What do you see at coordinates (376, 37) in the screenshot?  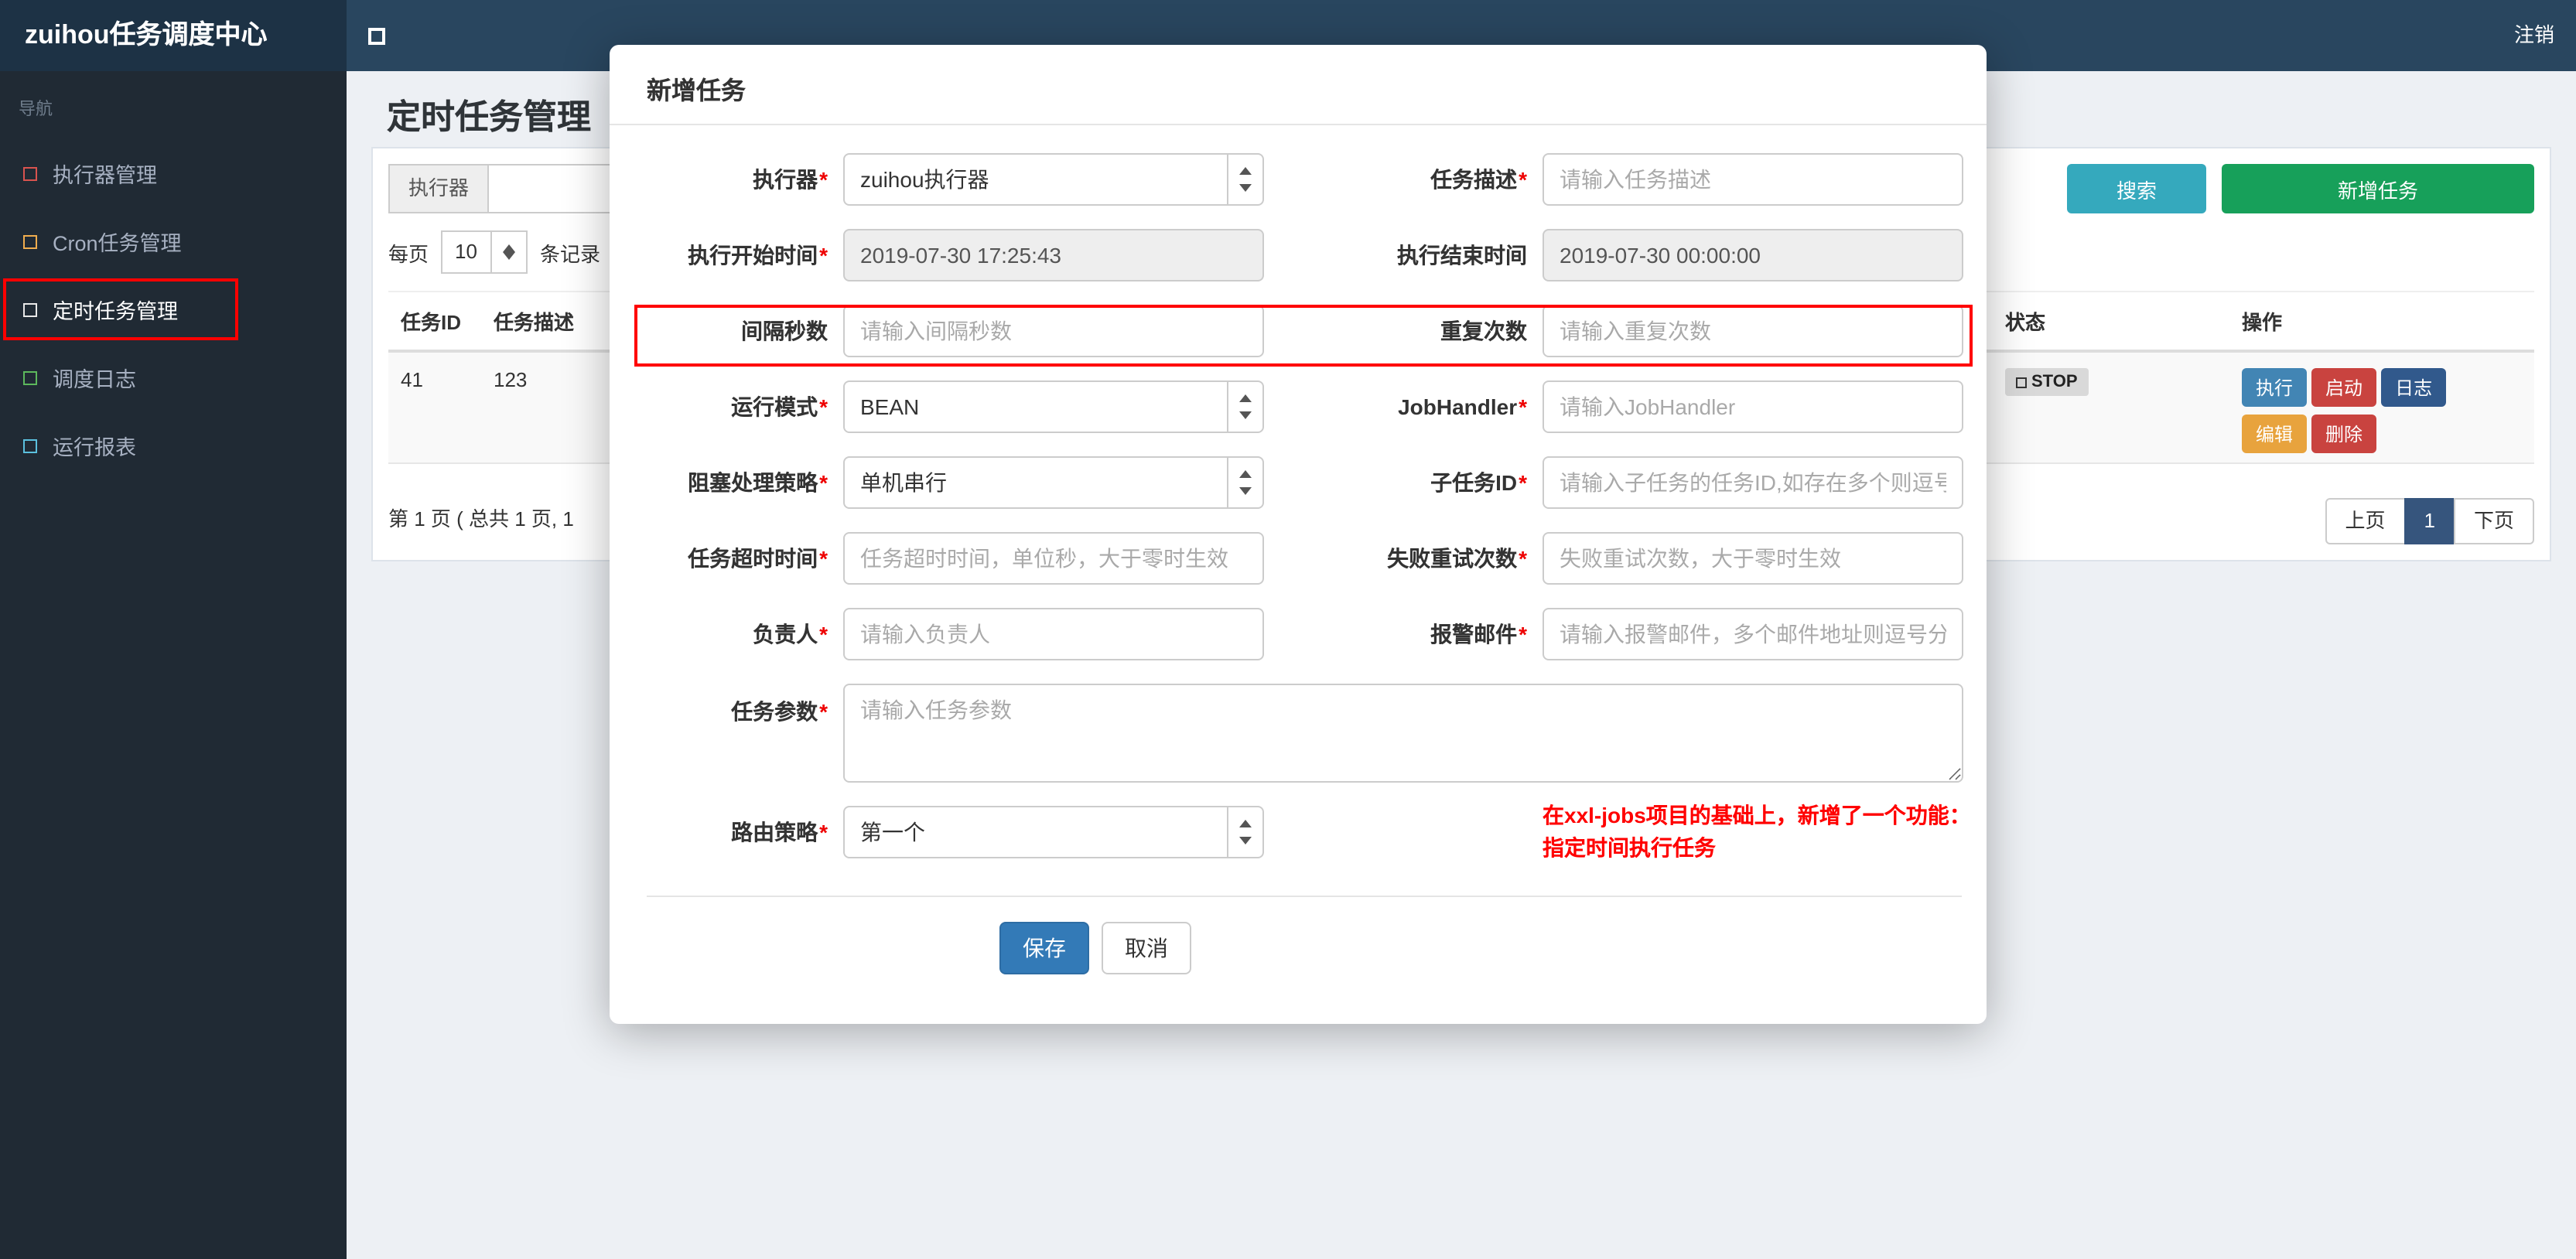 I see `sidebar-toggle-icon` at bounding box center [376, 37].